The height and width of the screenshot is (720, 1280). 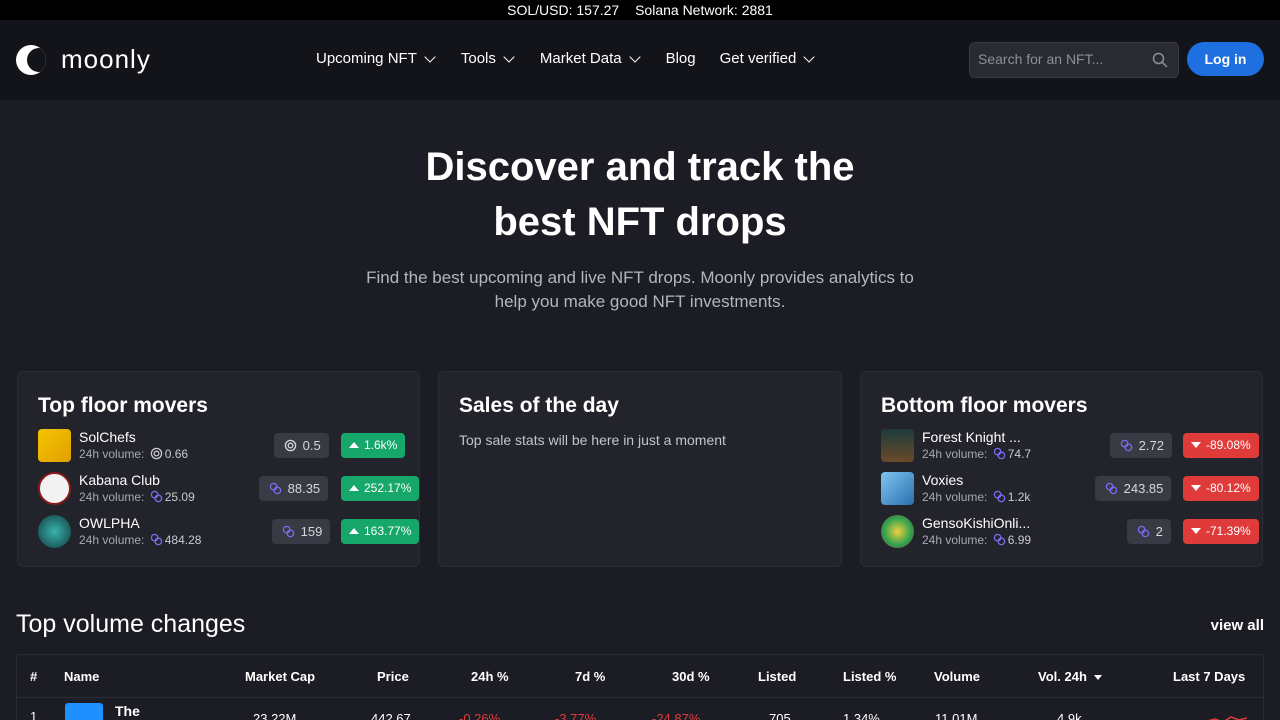 I want to click on menu-get-verified-label: Get verified, so click(x=758, y=58).